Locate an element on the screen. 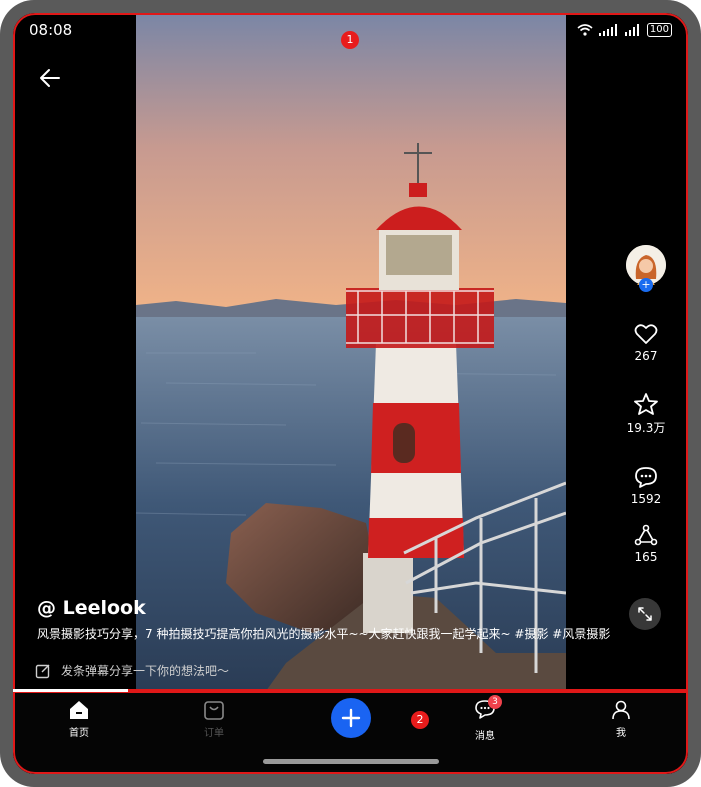  nav-home: 首页 is located at coordinates (79, 719).